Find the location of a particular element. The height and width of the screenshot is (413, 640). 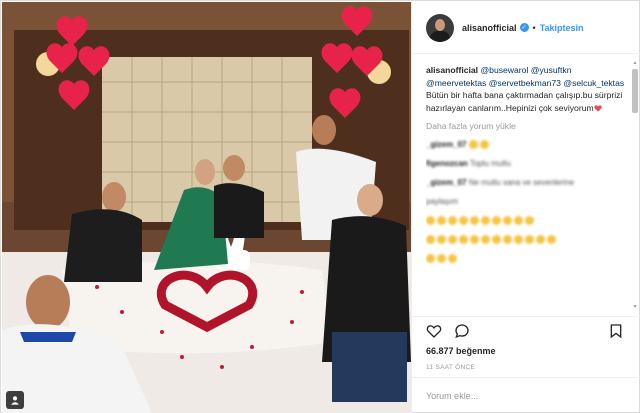

caption-username: alisanofficial is located at coordinates (452, 70).